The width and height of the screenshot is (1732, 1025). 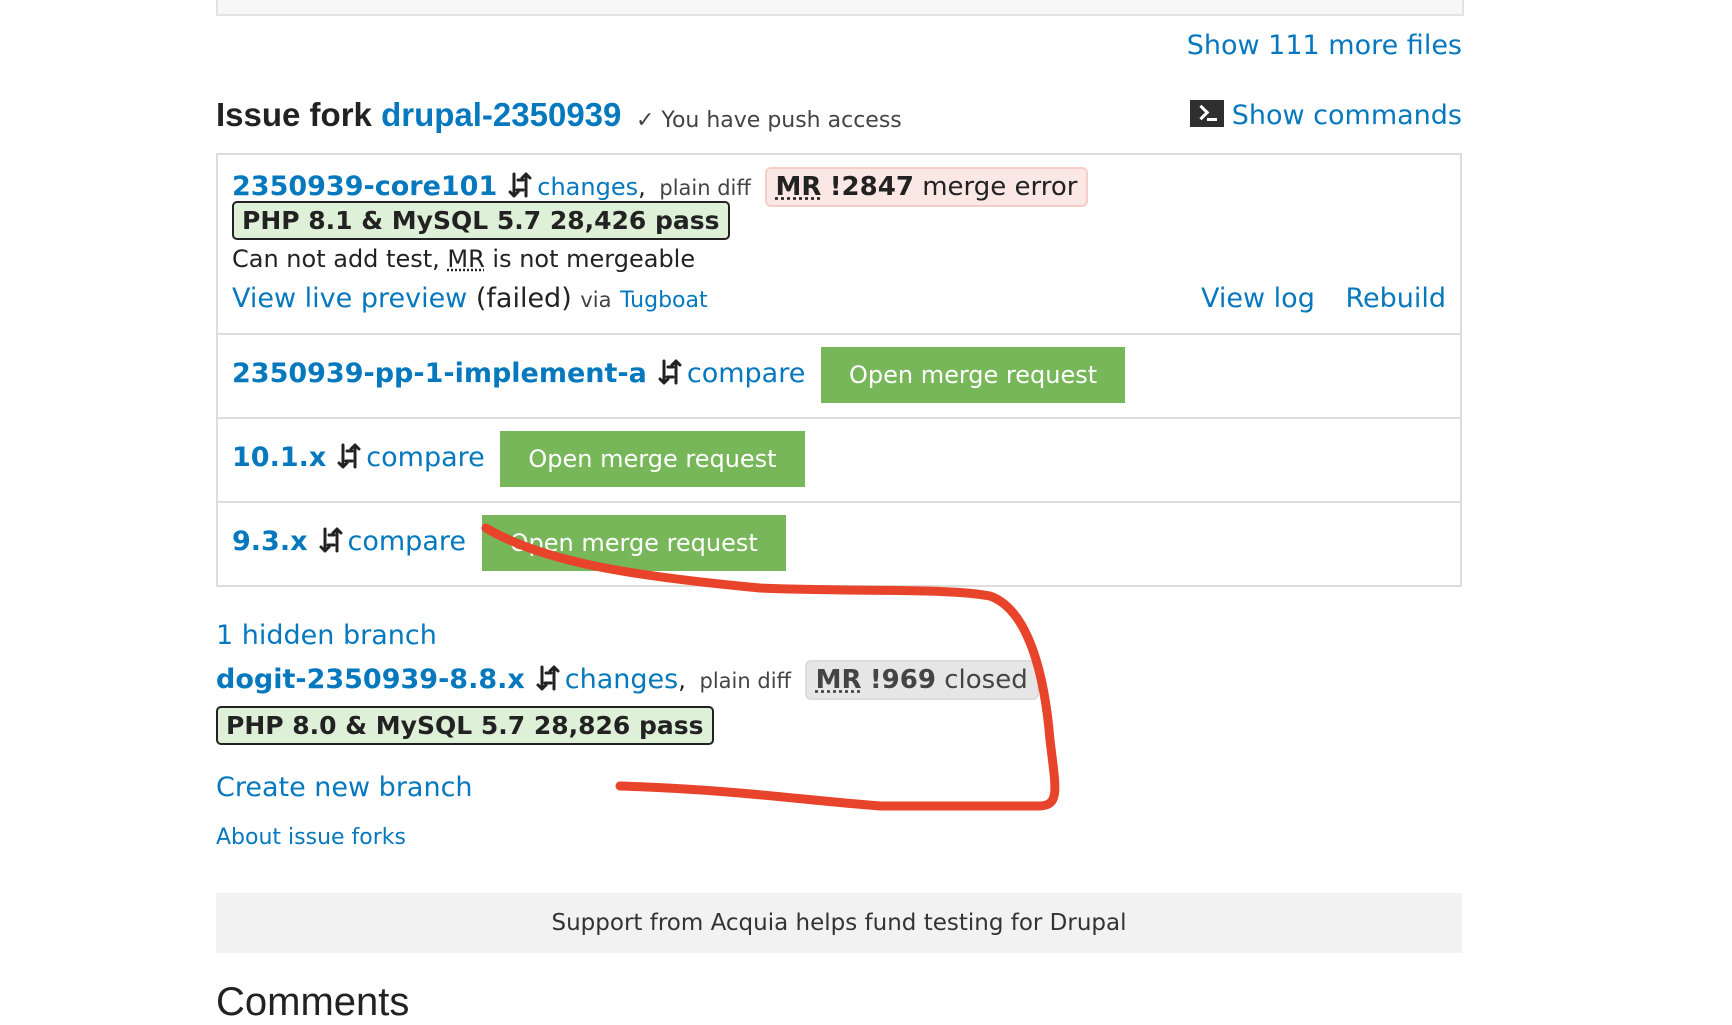 What do you see at coordinates (1207, 113) in the screenshot?
I see `terminal-icon` at bounding box center [1207, 113].